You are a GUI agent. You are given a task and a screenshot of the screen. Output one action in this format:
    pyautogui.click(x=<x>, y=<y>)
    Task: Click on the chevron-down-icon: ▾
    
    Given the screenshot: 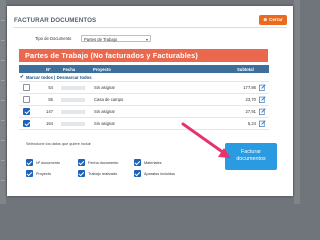 What is the action you would take?
    pyautogui.click(x=146, y=39)
    